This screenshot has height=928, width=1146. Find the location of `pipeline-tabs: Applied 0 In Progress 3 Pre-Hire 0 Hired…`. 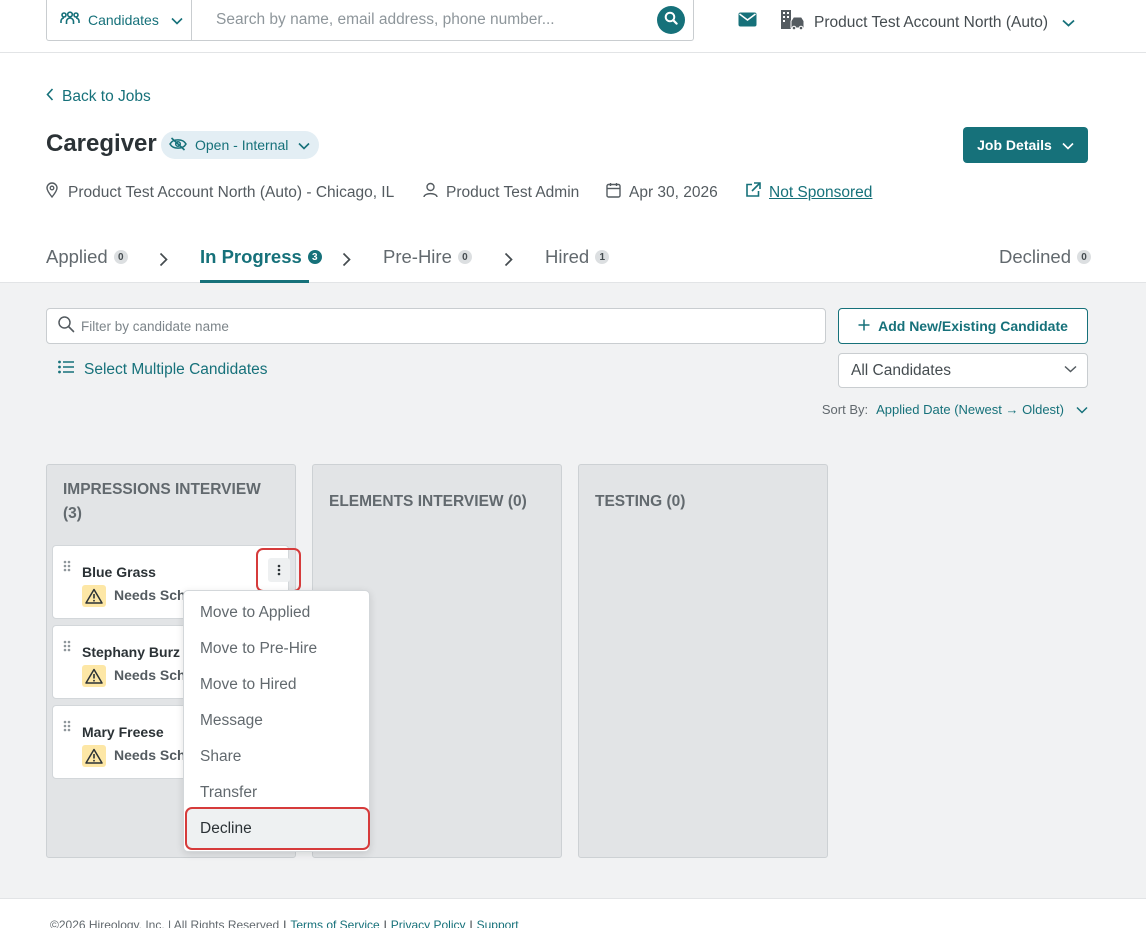

pipeline-tabs: Applied 0 In Progress 3 Pre-Hire 0 Hired… is located at coordinates (573, 260).